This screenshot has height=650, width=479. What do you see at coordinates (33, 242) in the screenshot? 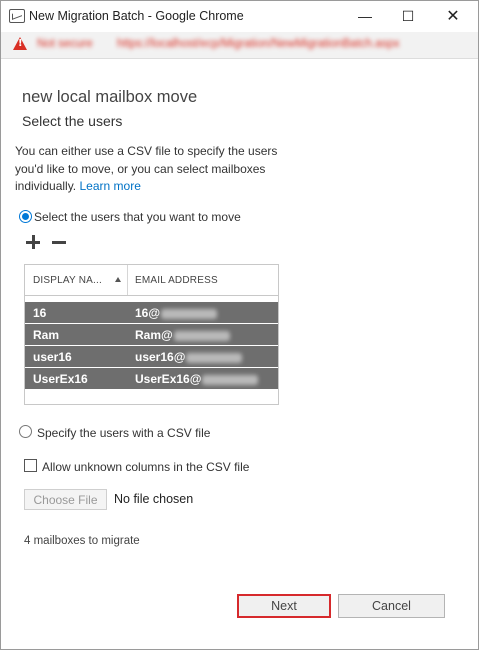
I see `add-icon` at bounding box center [33, 242].